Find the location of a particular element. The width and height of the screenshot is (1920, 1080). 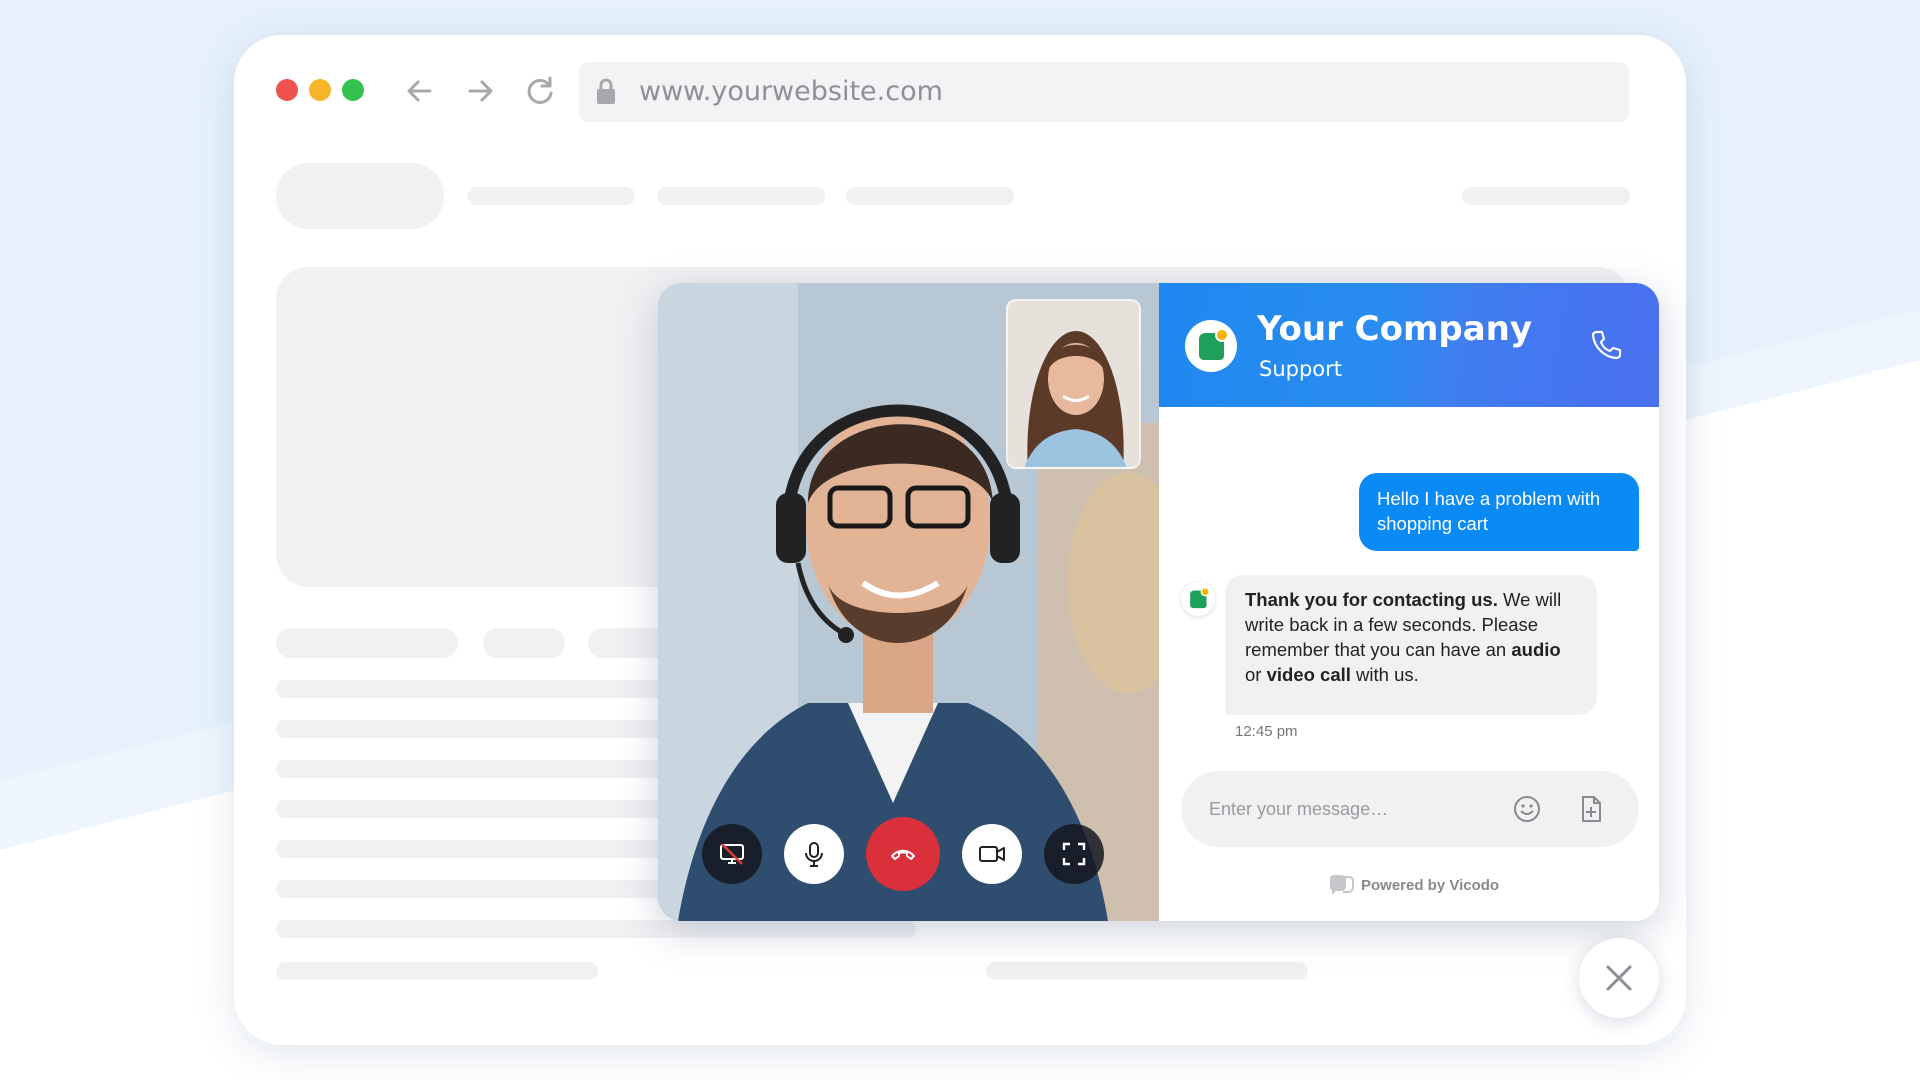

fullscreen-icon is located at coordinates (1074, 854).